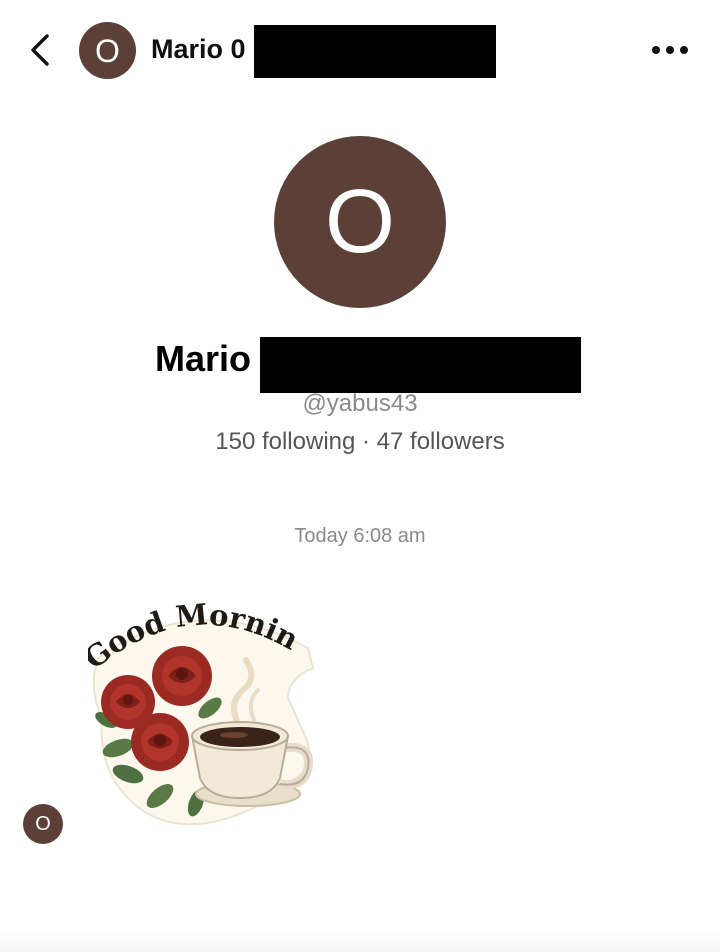 Image resolution: width=720 pixels, height=952 pixels. What do you see at coordinates (107, 50) in the screenshot?
I see `avatar: O` at bounding box center [107, 50].